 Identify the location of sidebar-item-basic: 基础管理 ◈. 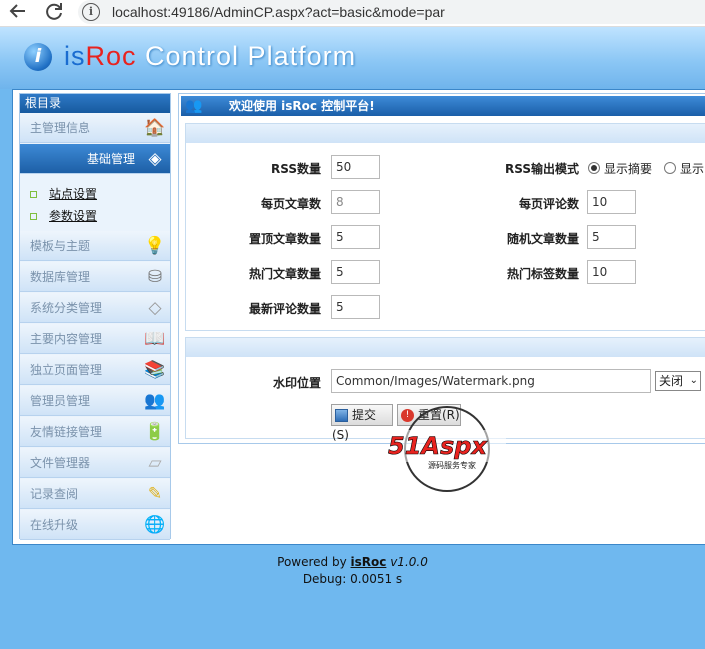
(95, 159).